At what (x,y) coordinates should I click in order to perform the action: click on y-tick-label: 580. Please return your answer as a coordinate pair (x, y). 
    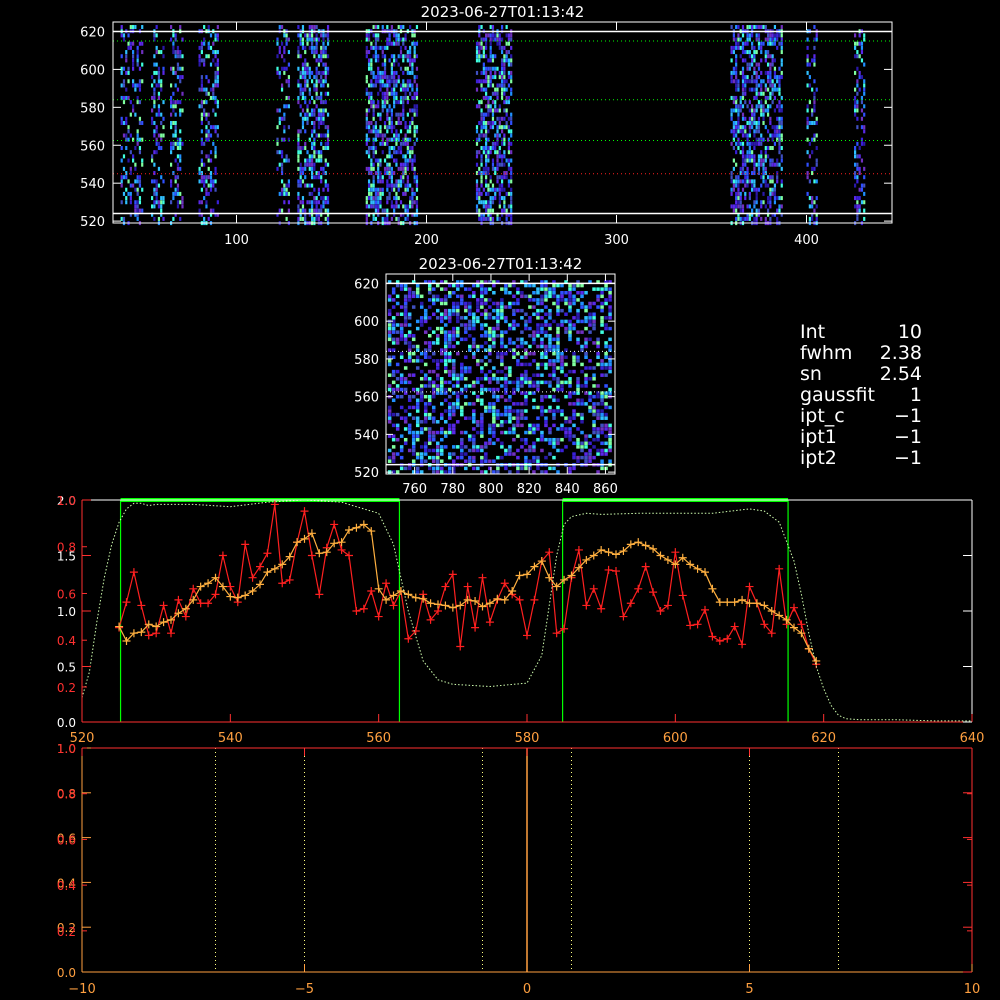
    Looking at the image, I should click on (366, 360).